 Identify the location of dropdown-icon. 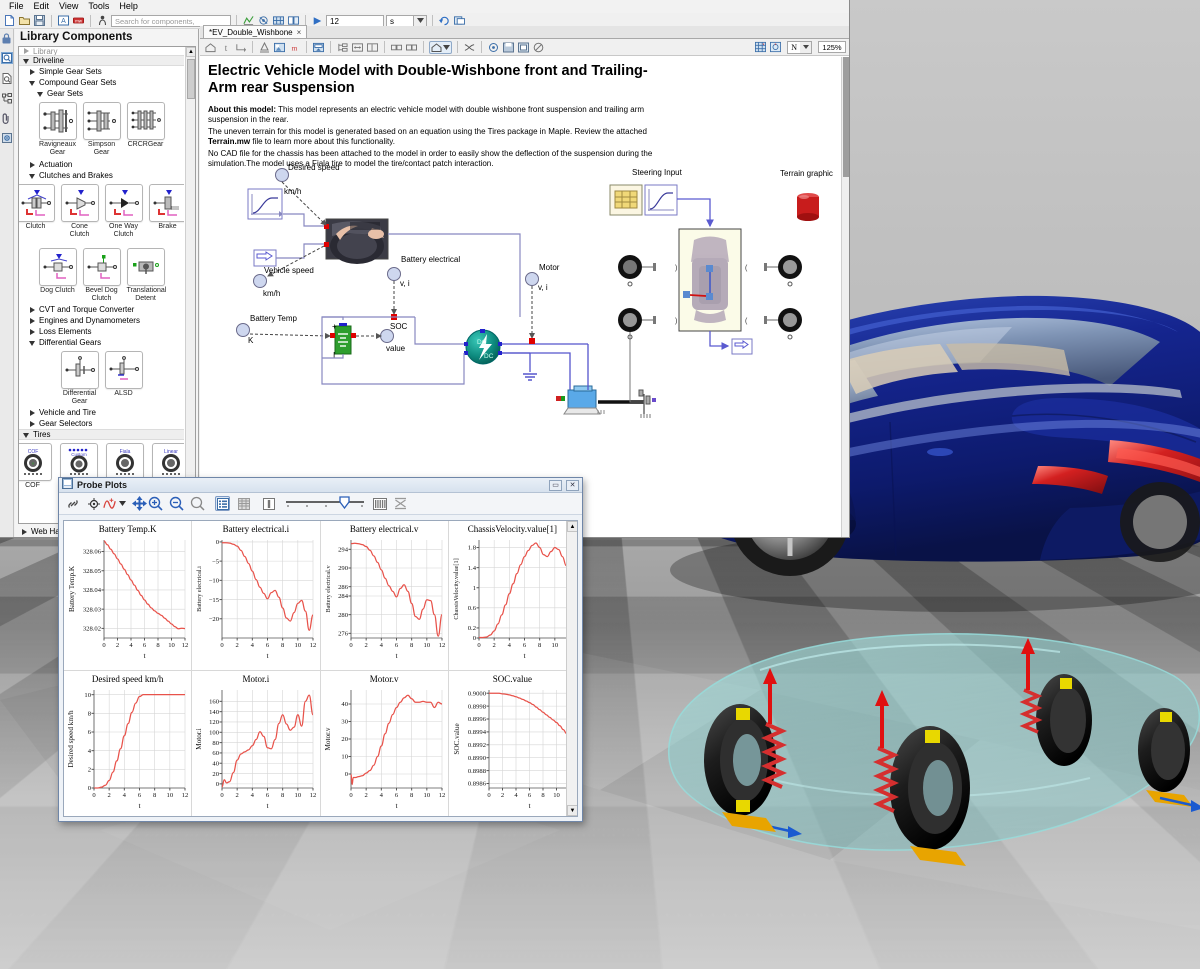
(122, 503).